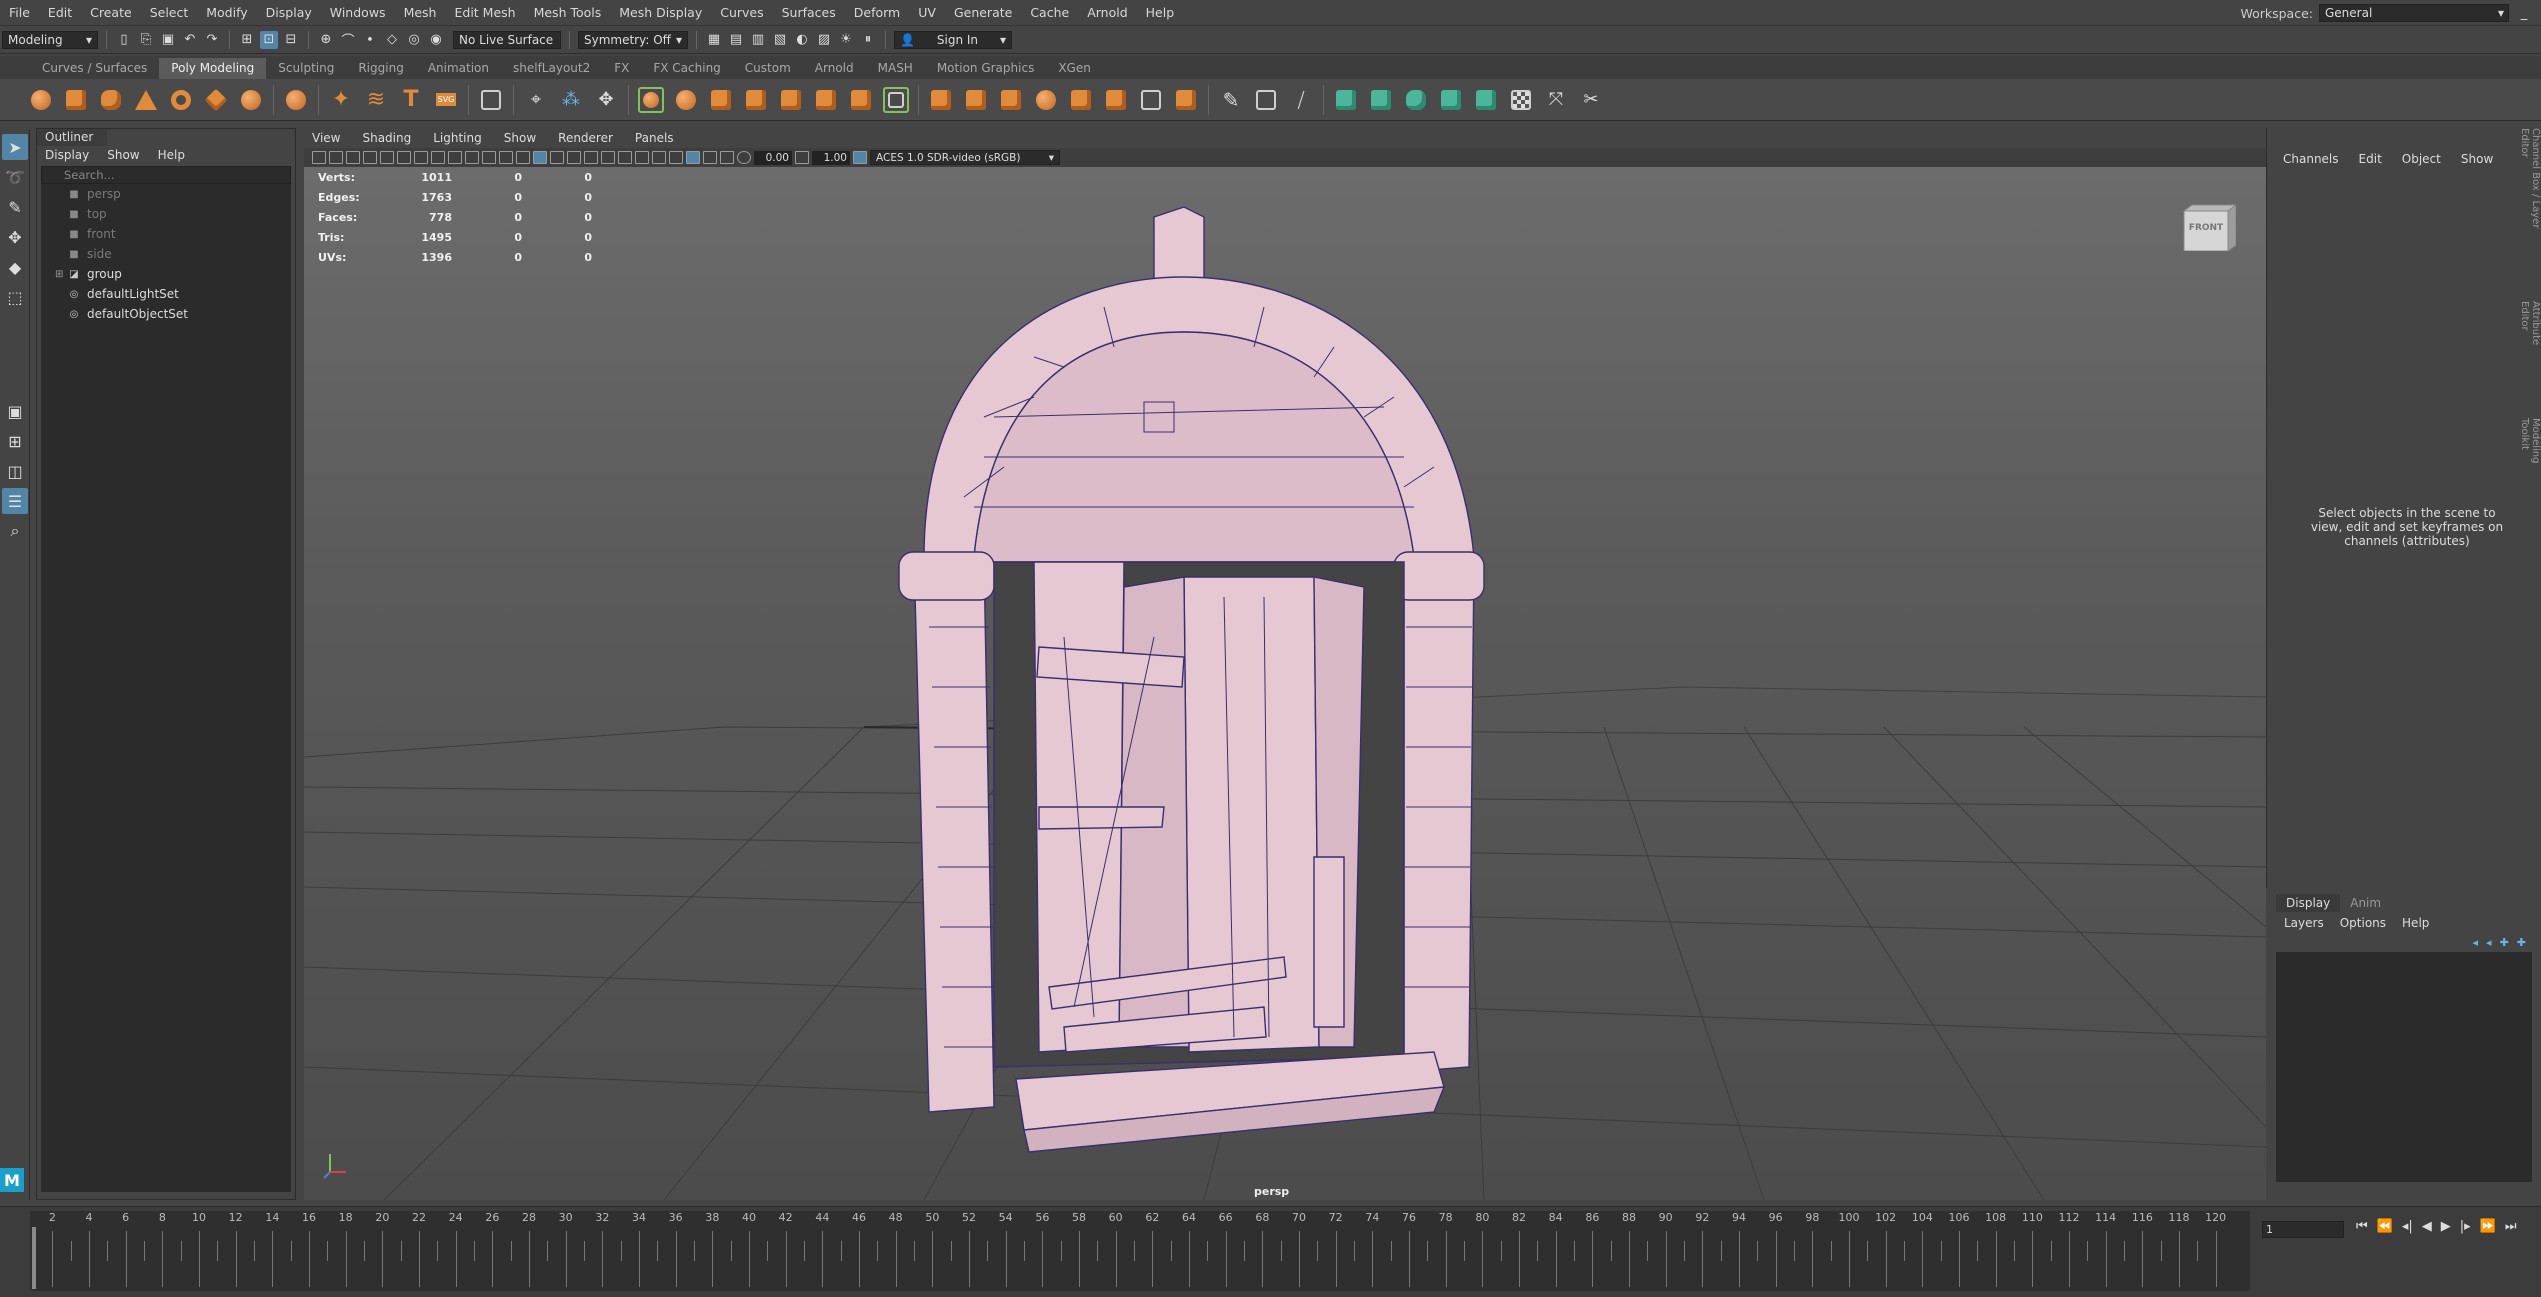  What do you see at coordinates (216, 100) in the screenshot?
I see `poly-plane-icon` at bounding box center [216, 100].